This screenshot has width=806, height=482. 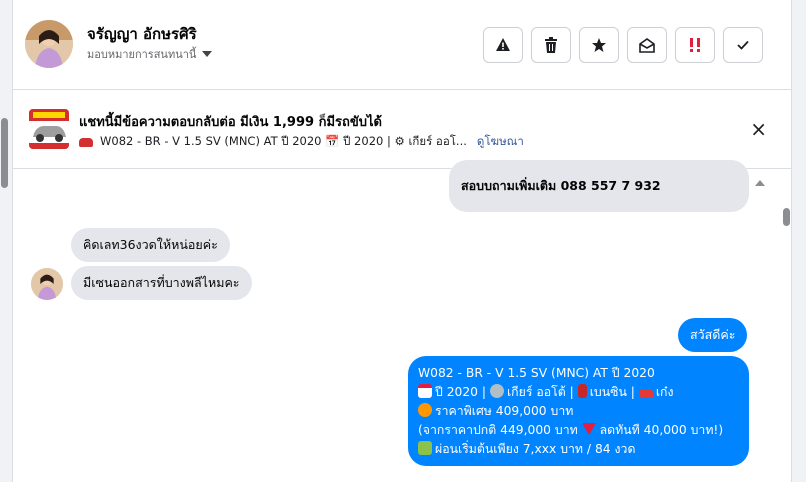 I want to click on message-bubble-incoming: มีเซนออกสารที่บางพลีไหมคะ, so click(x=161, y=283).